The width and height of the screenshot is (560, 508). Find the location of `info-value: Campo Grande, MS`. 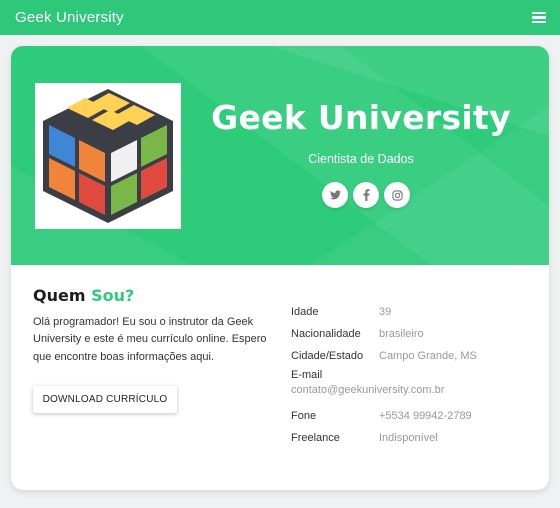

info-value: Campo Grande, MS is located at coordinates (428, 356).